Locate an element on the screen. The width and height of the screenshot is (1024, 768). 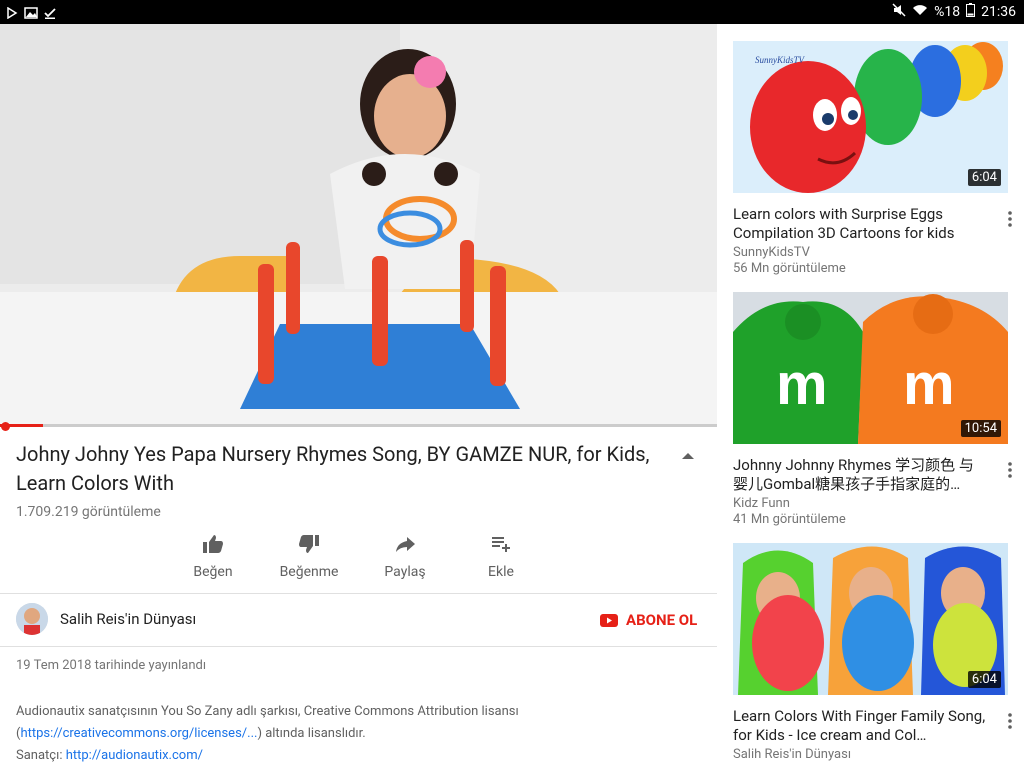
share-icon is located at coordinates (405, 544).